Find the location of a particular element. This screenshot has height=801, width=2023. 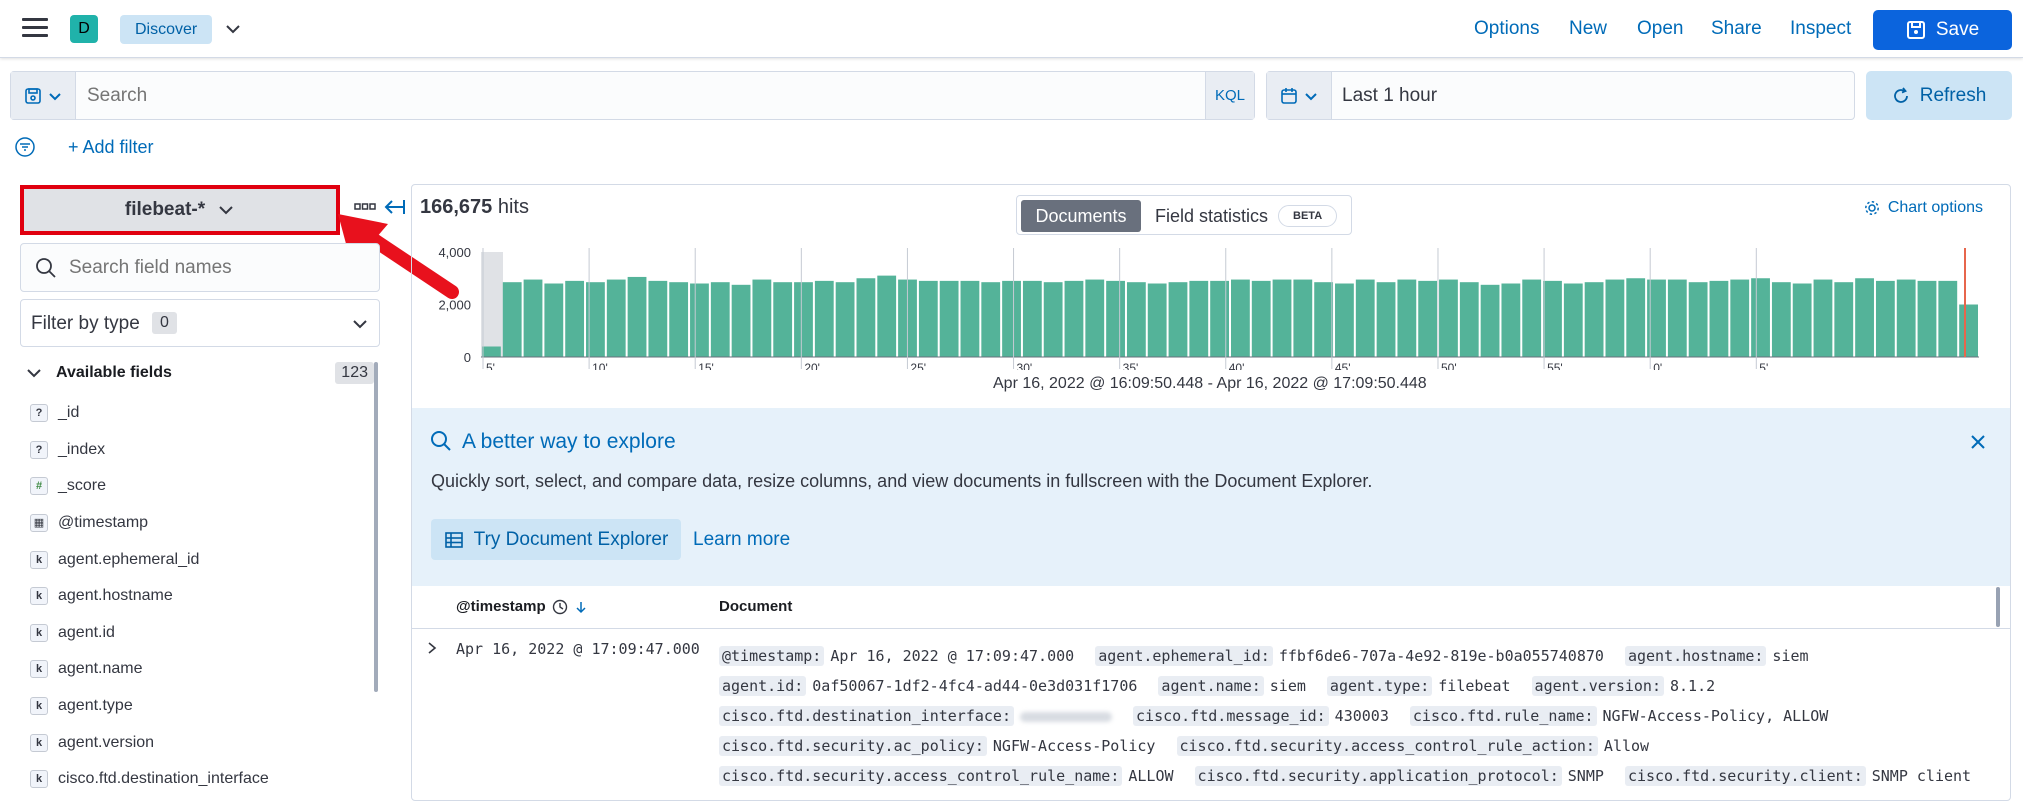

breadcrumb-discover: Discover is located at coordinates (166, 29).